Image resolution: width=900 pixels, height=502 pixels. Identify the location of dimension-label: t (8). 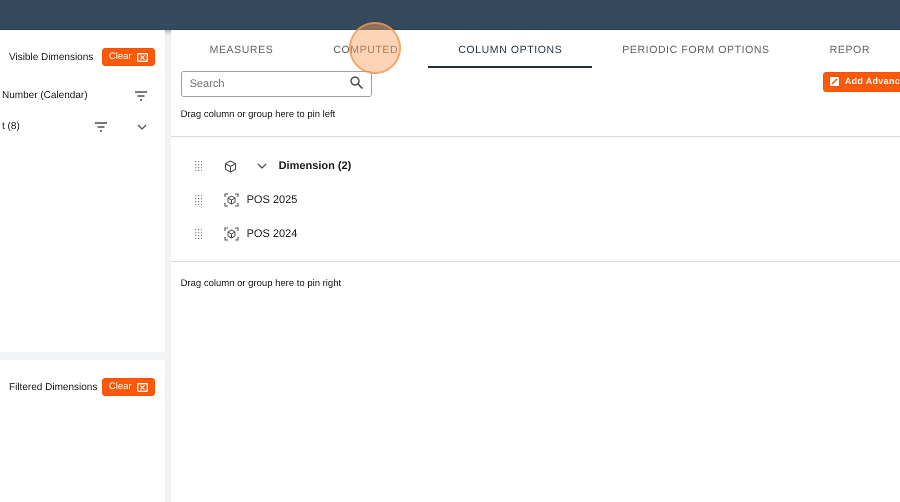
(11, 127).